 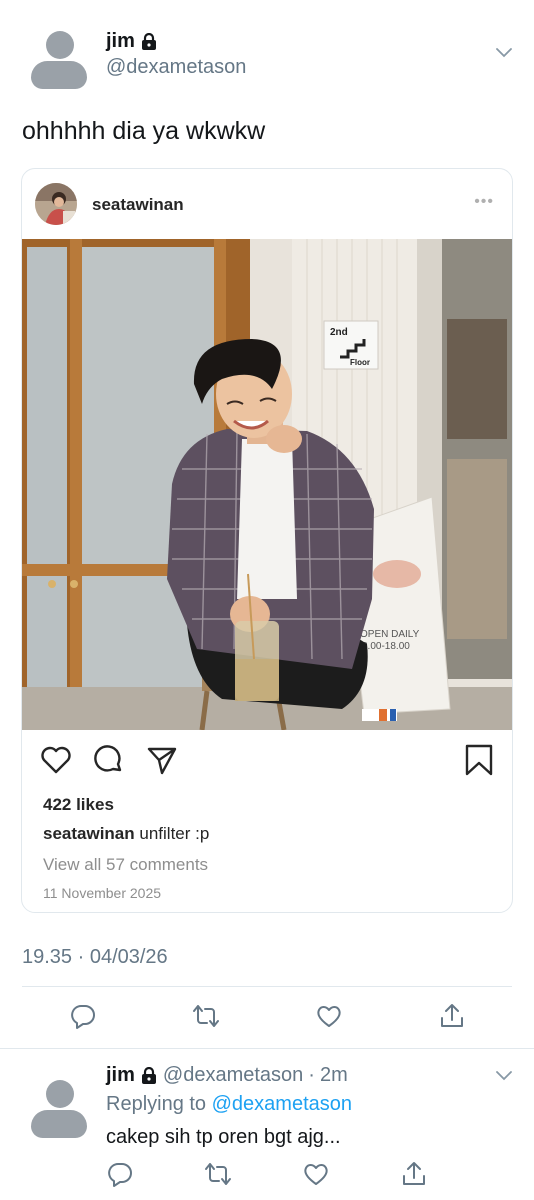 I want to click on replying-to: Replying to @dexametason, so click(x=229, y=1104).